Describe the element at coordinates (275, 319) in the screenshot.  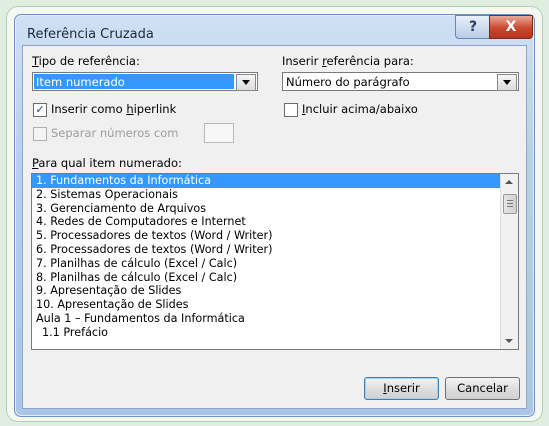
I see `list-item: Aula 1 – Fundamentos da Informática` at that location.